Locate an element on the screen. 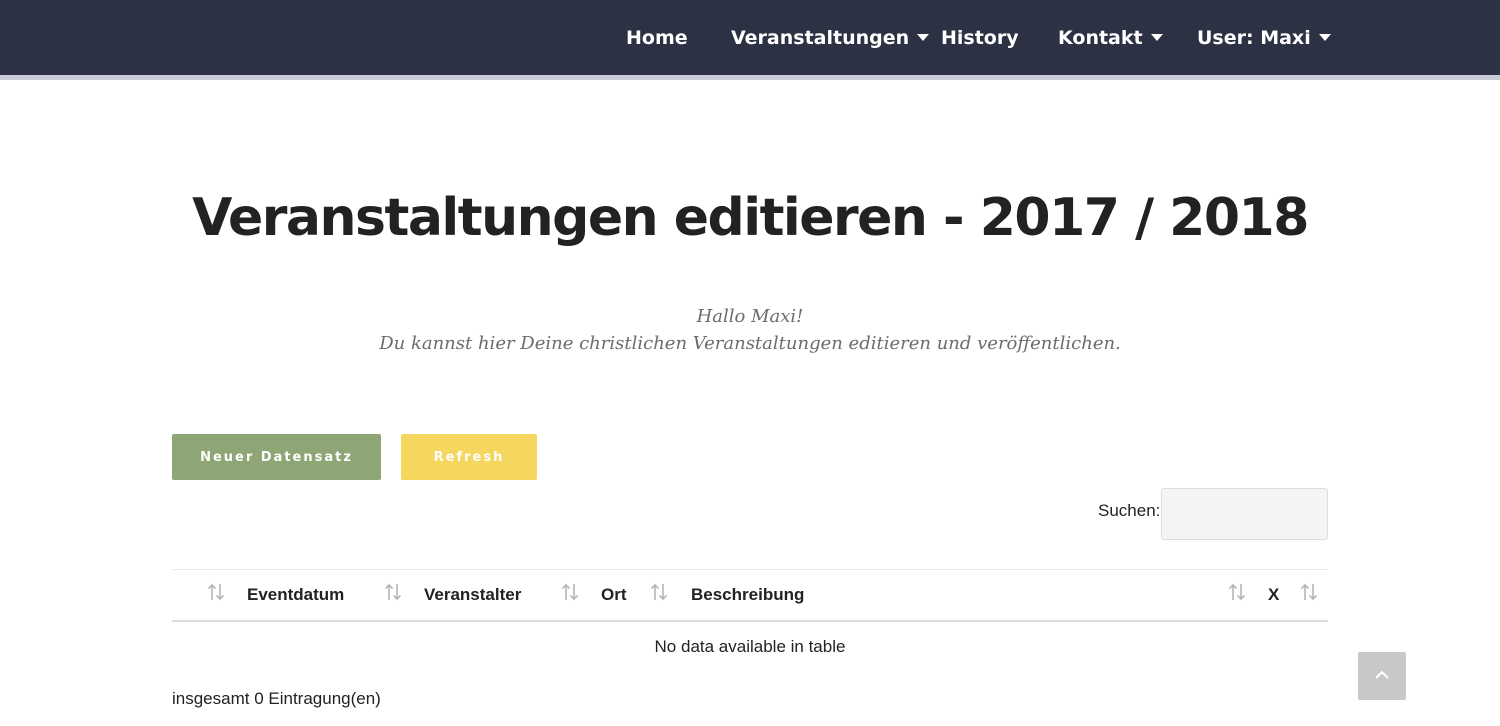 This screenshot has width=1500, height=726. new-record-button: Neuer Datensatz is located at coordinates (276, 457).